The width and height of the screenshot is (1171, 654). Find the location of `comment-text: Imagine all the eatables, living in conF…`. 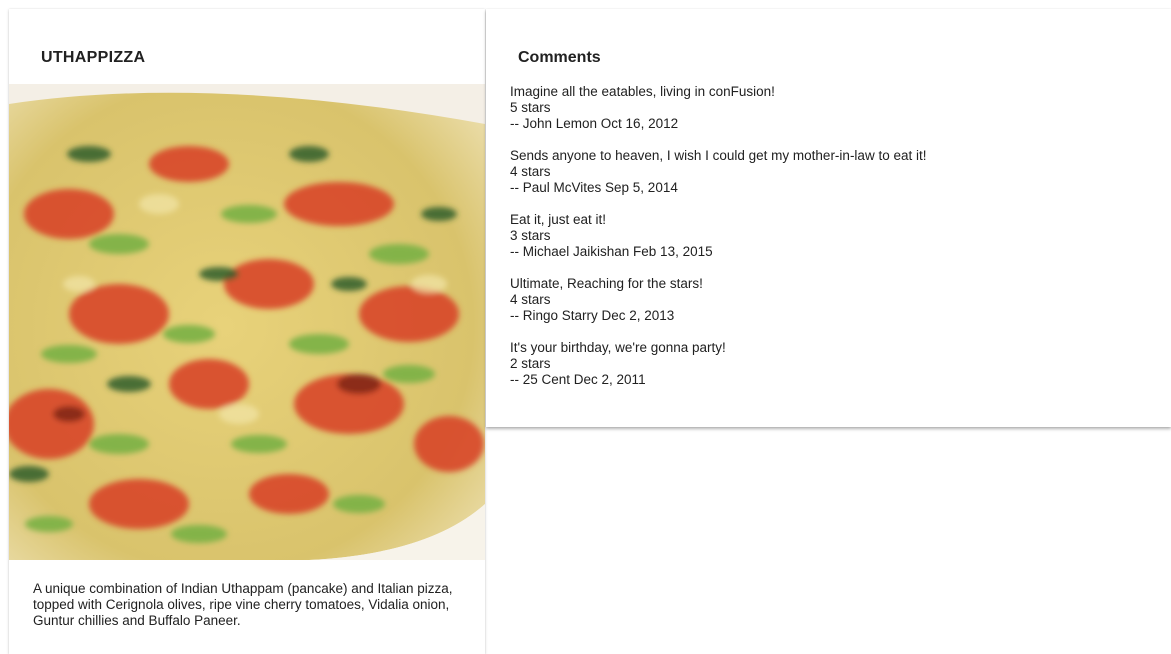

comment-text: Imagine all the eatables, living in conF… is located at coordinates (642, 91).